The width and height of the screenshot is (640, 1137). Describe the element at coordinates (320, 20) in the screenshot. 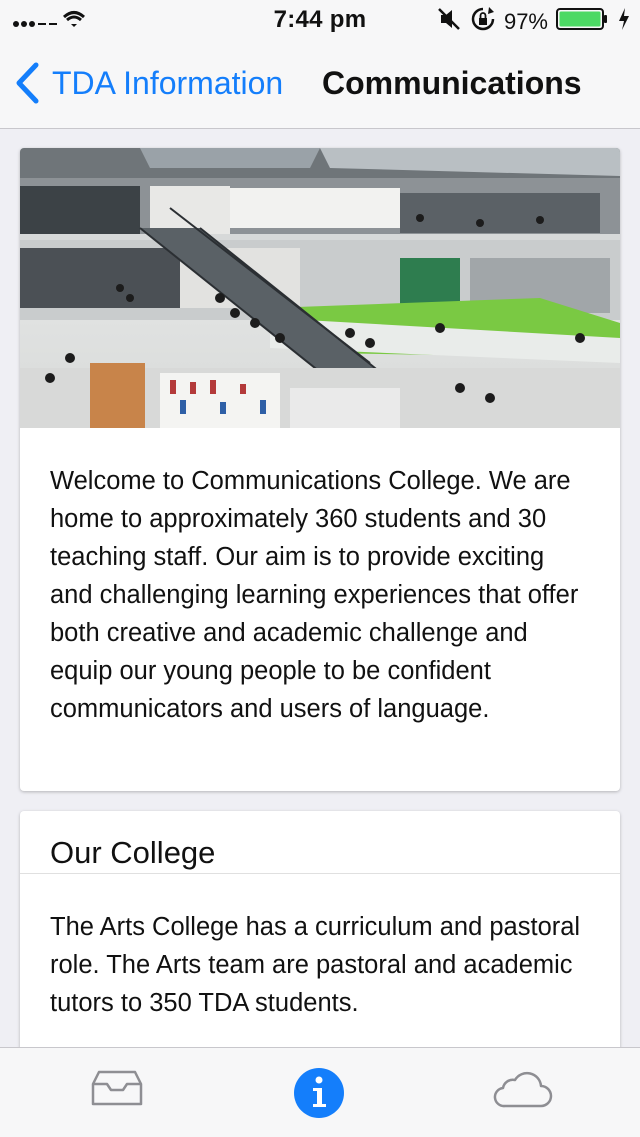

I see `status-bar: 7:44 pm 97%` at that location.